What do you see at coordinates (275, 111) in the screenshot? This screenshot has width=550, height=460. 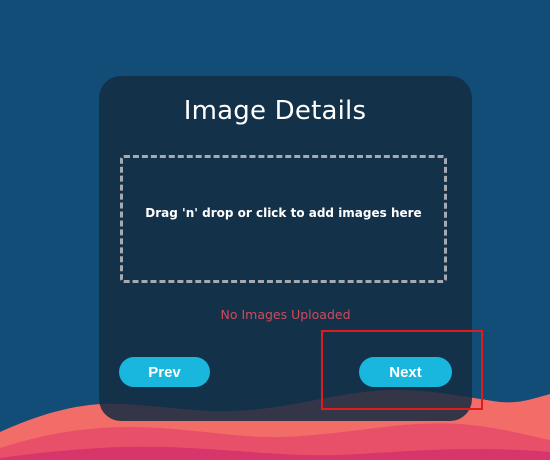 I see `page-title: Image Details` at bounding box center [275, 111].